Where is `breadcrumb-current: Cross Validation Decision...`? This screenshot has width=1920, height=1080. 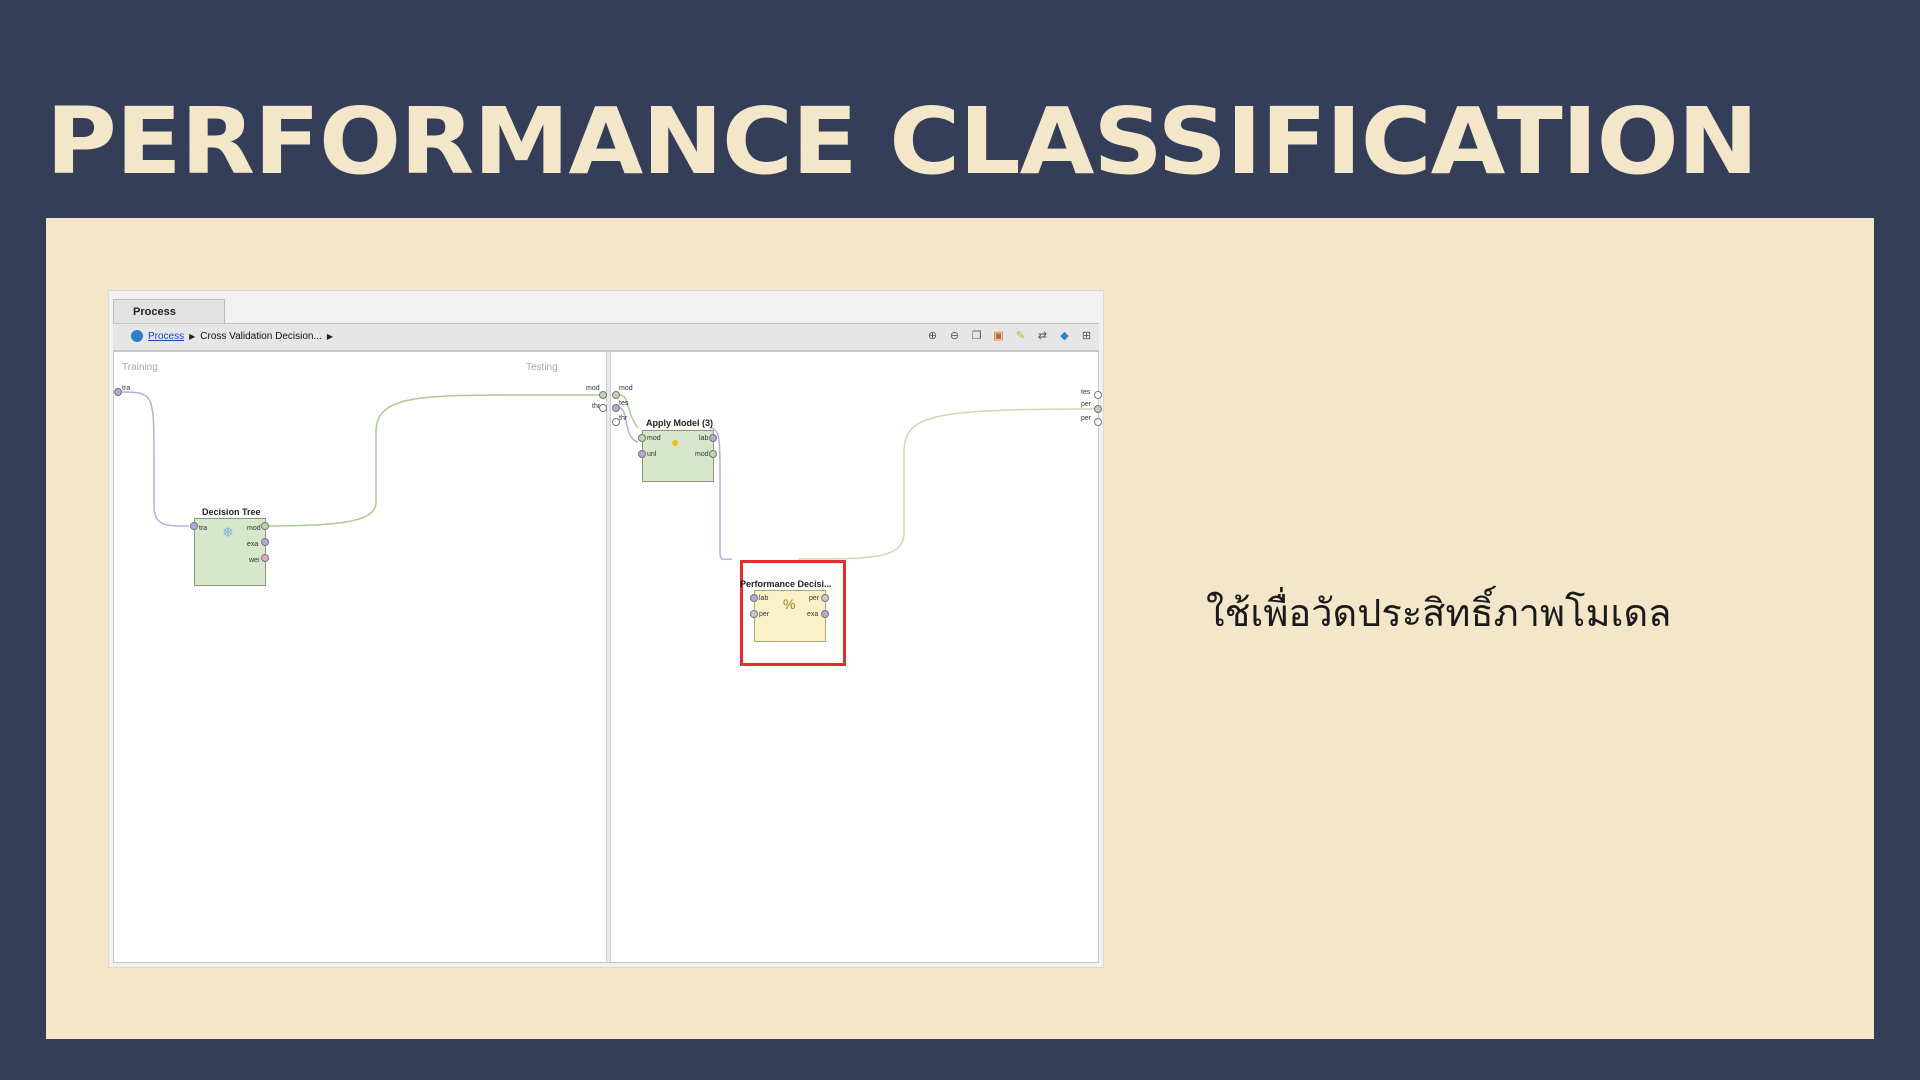 breadcrumb-current: Cross Validation Decision... is located at coordinates (261, 336).